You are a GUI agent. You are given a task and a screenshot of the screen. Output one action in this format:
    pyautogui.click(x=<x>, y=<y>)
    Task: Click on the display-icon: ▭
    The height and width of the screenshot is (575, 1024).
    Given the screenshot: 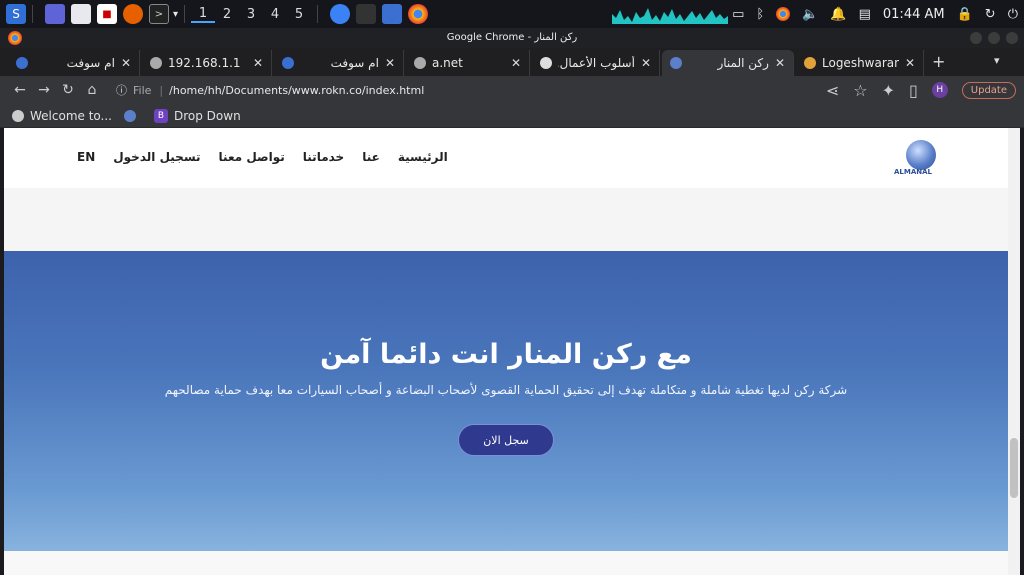 What is the action you would take?
    pyautogui.click(x=738, y=14)
    